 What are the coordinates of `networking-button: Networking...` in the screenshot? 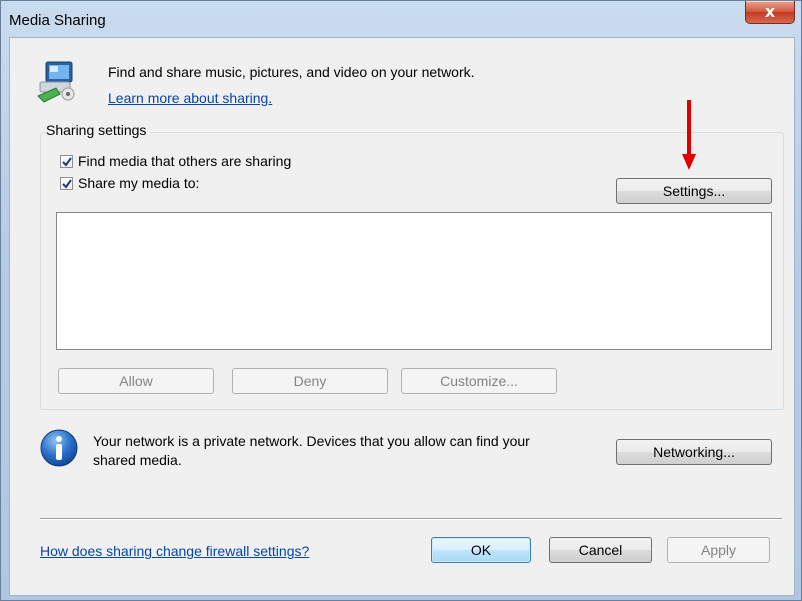 It's located at (694, 452).